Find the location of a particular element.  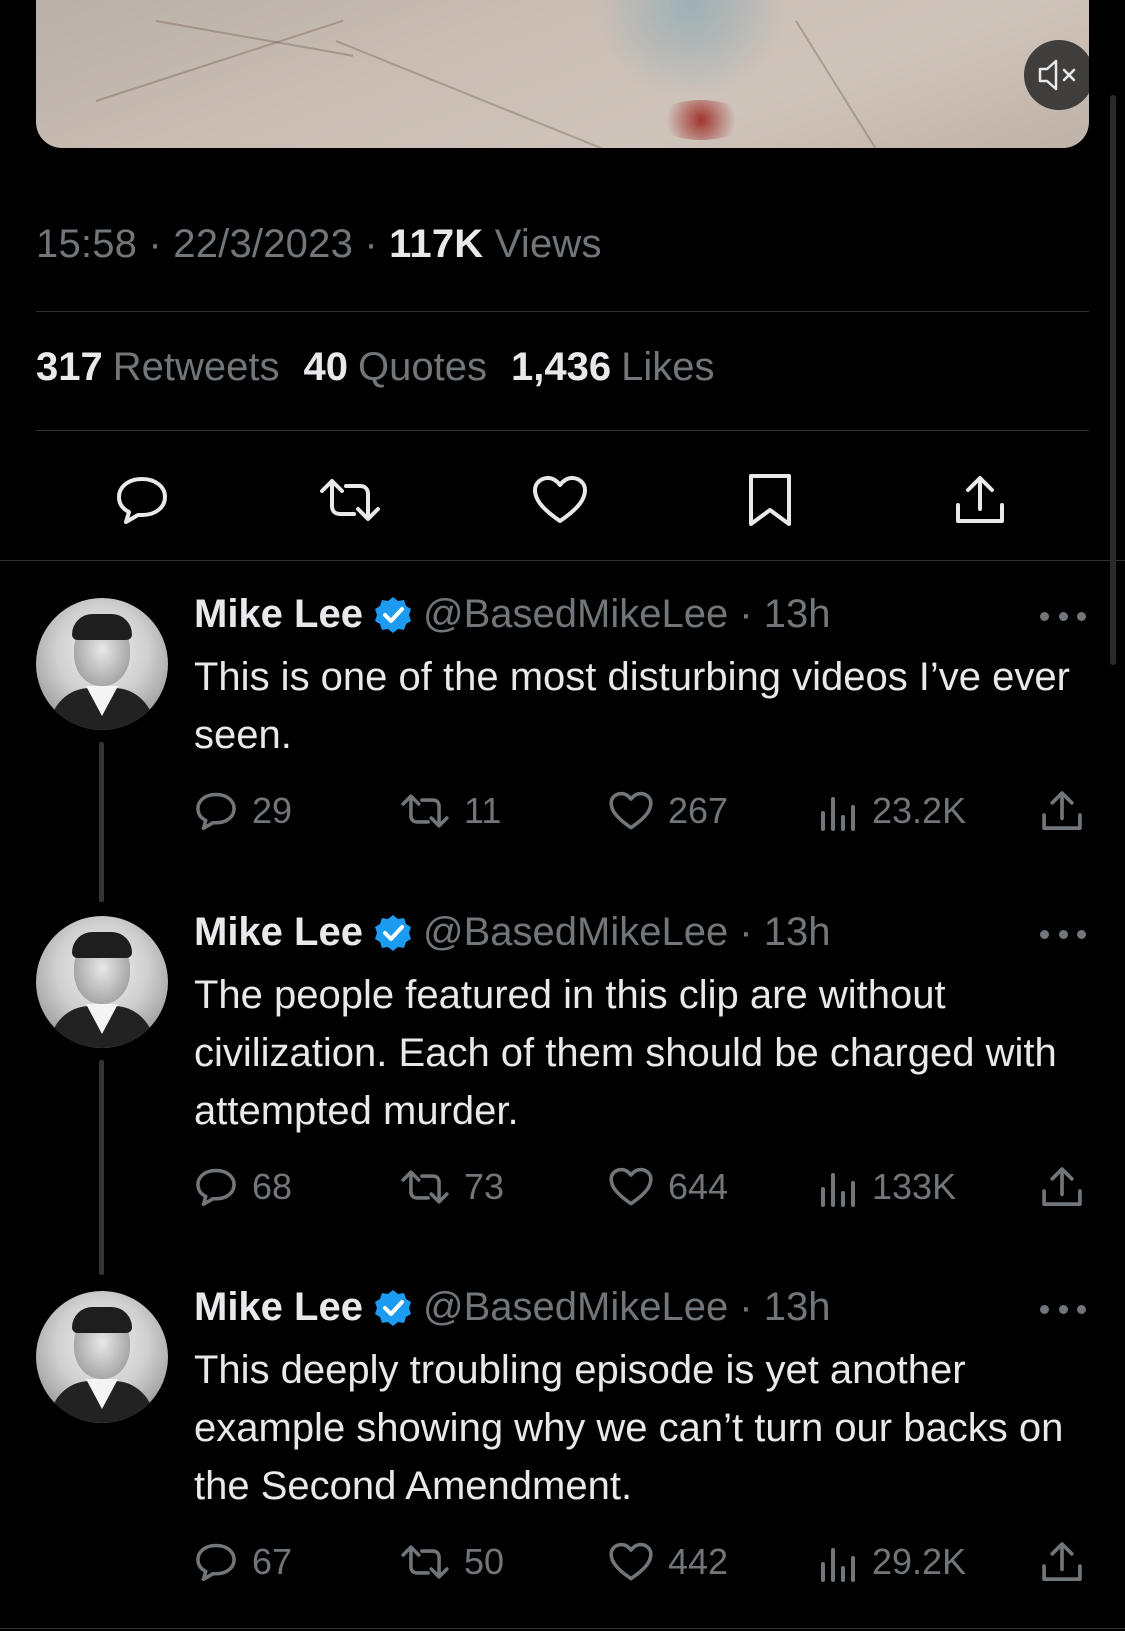

tweet-action-bar is located at coordinates (562, 500).